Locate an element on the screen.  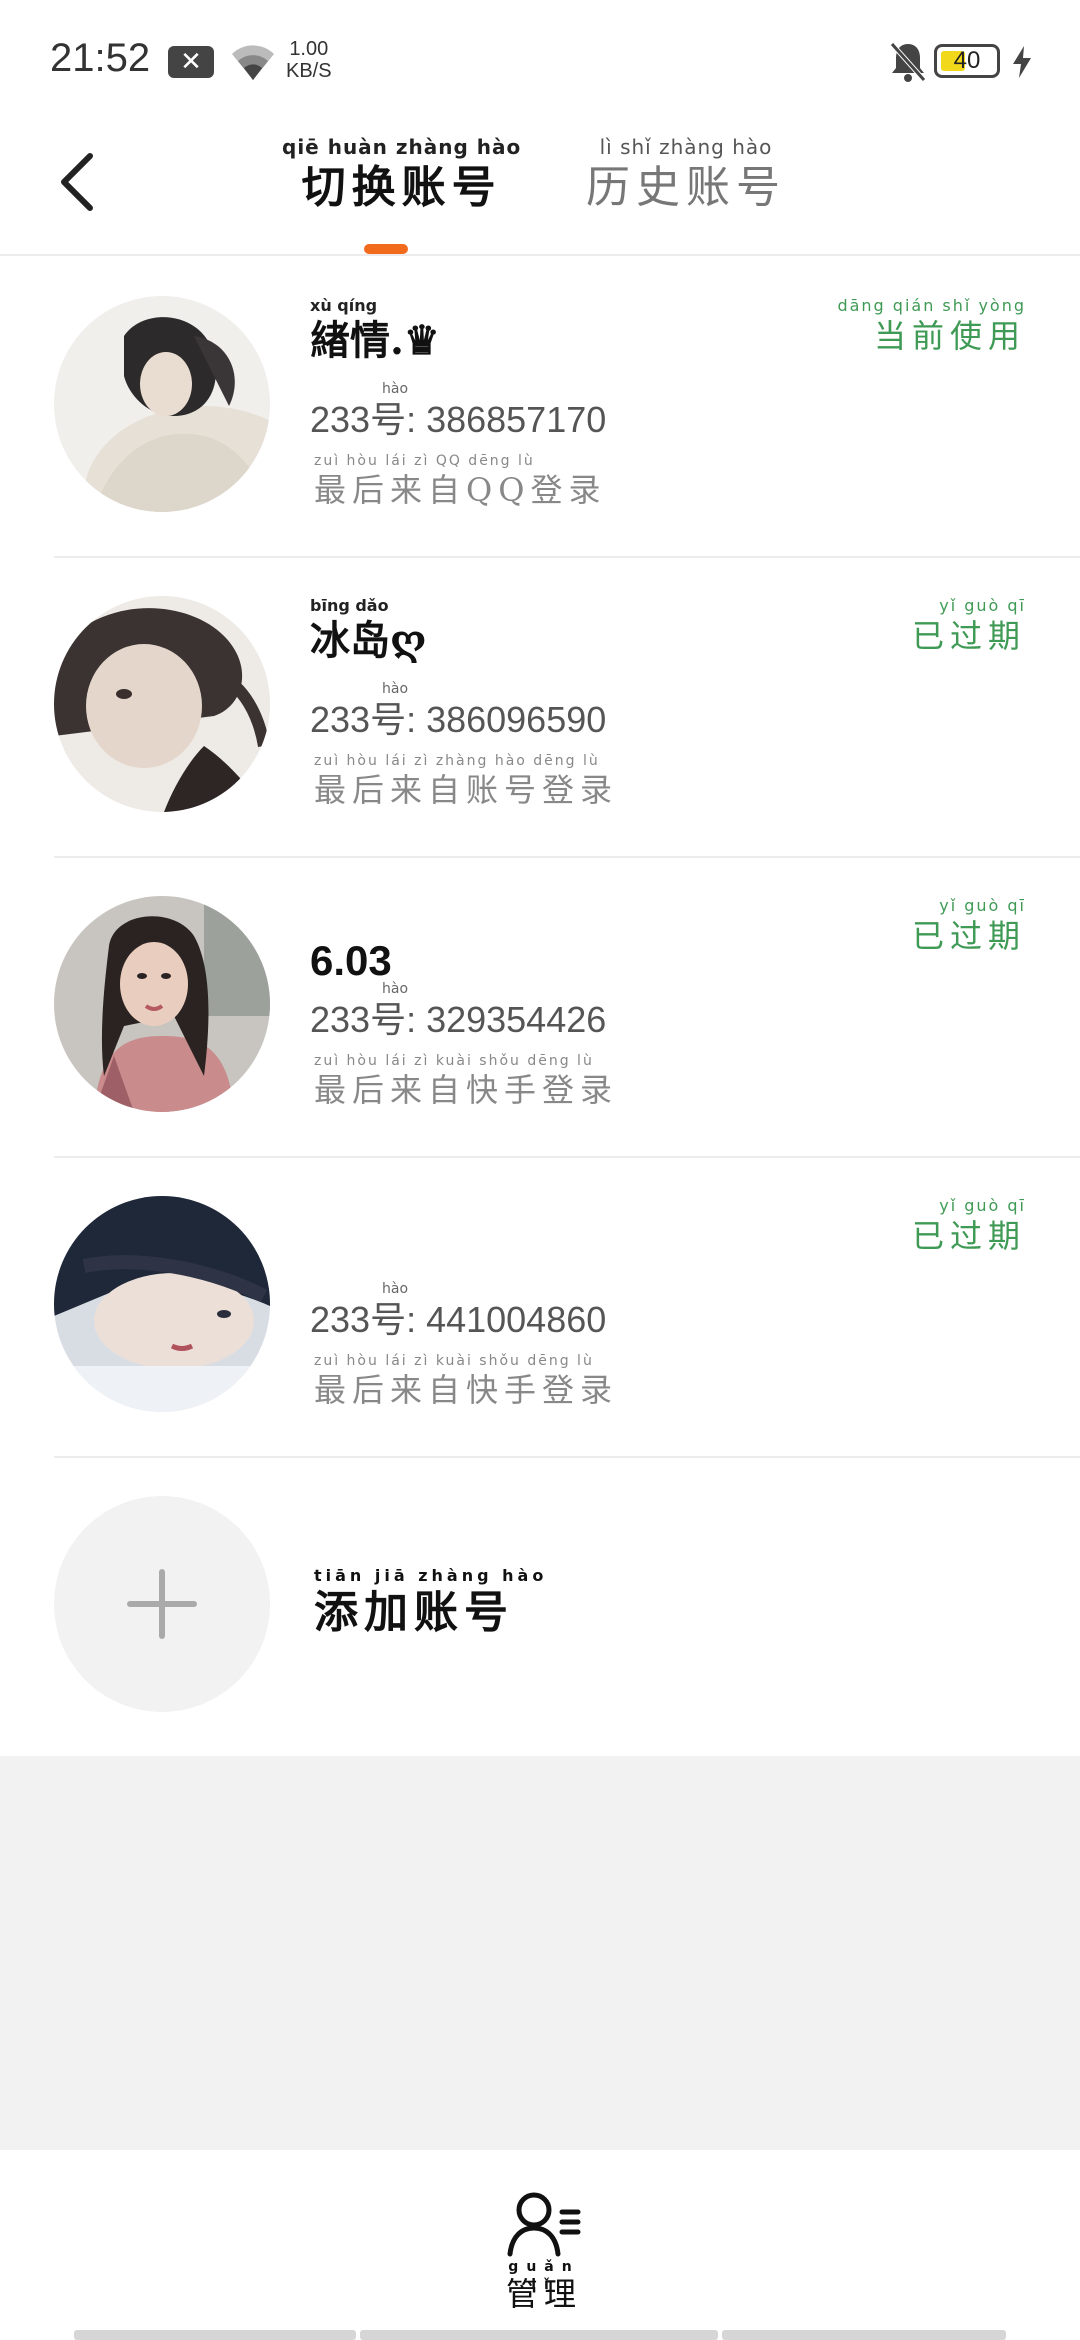
account-name-pinyin: bīng dǎo is located at coordinates (349, 605).